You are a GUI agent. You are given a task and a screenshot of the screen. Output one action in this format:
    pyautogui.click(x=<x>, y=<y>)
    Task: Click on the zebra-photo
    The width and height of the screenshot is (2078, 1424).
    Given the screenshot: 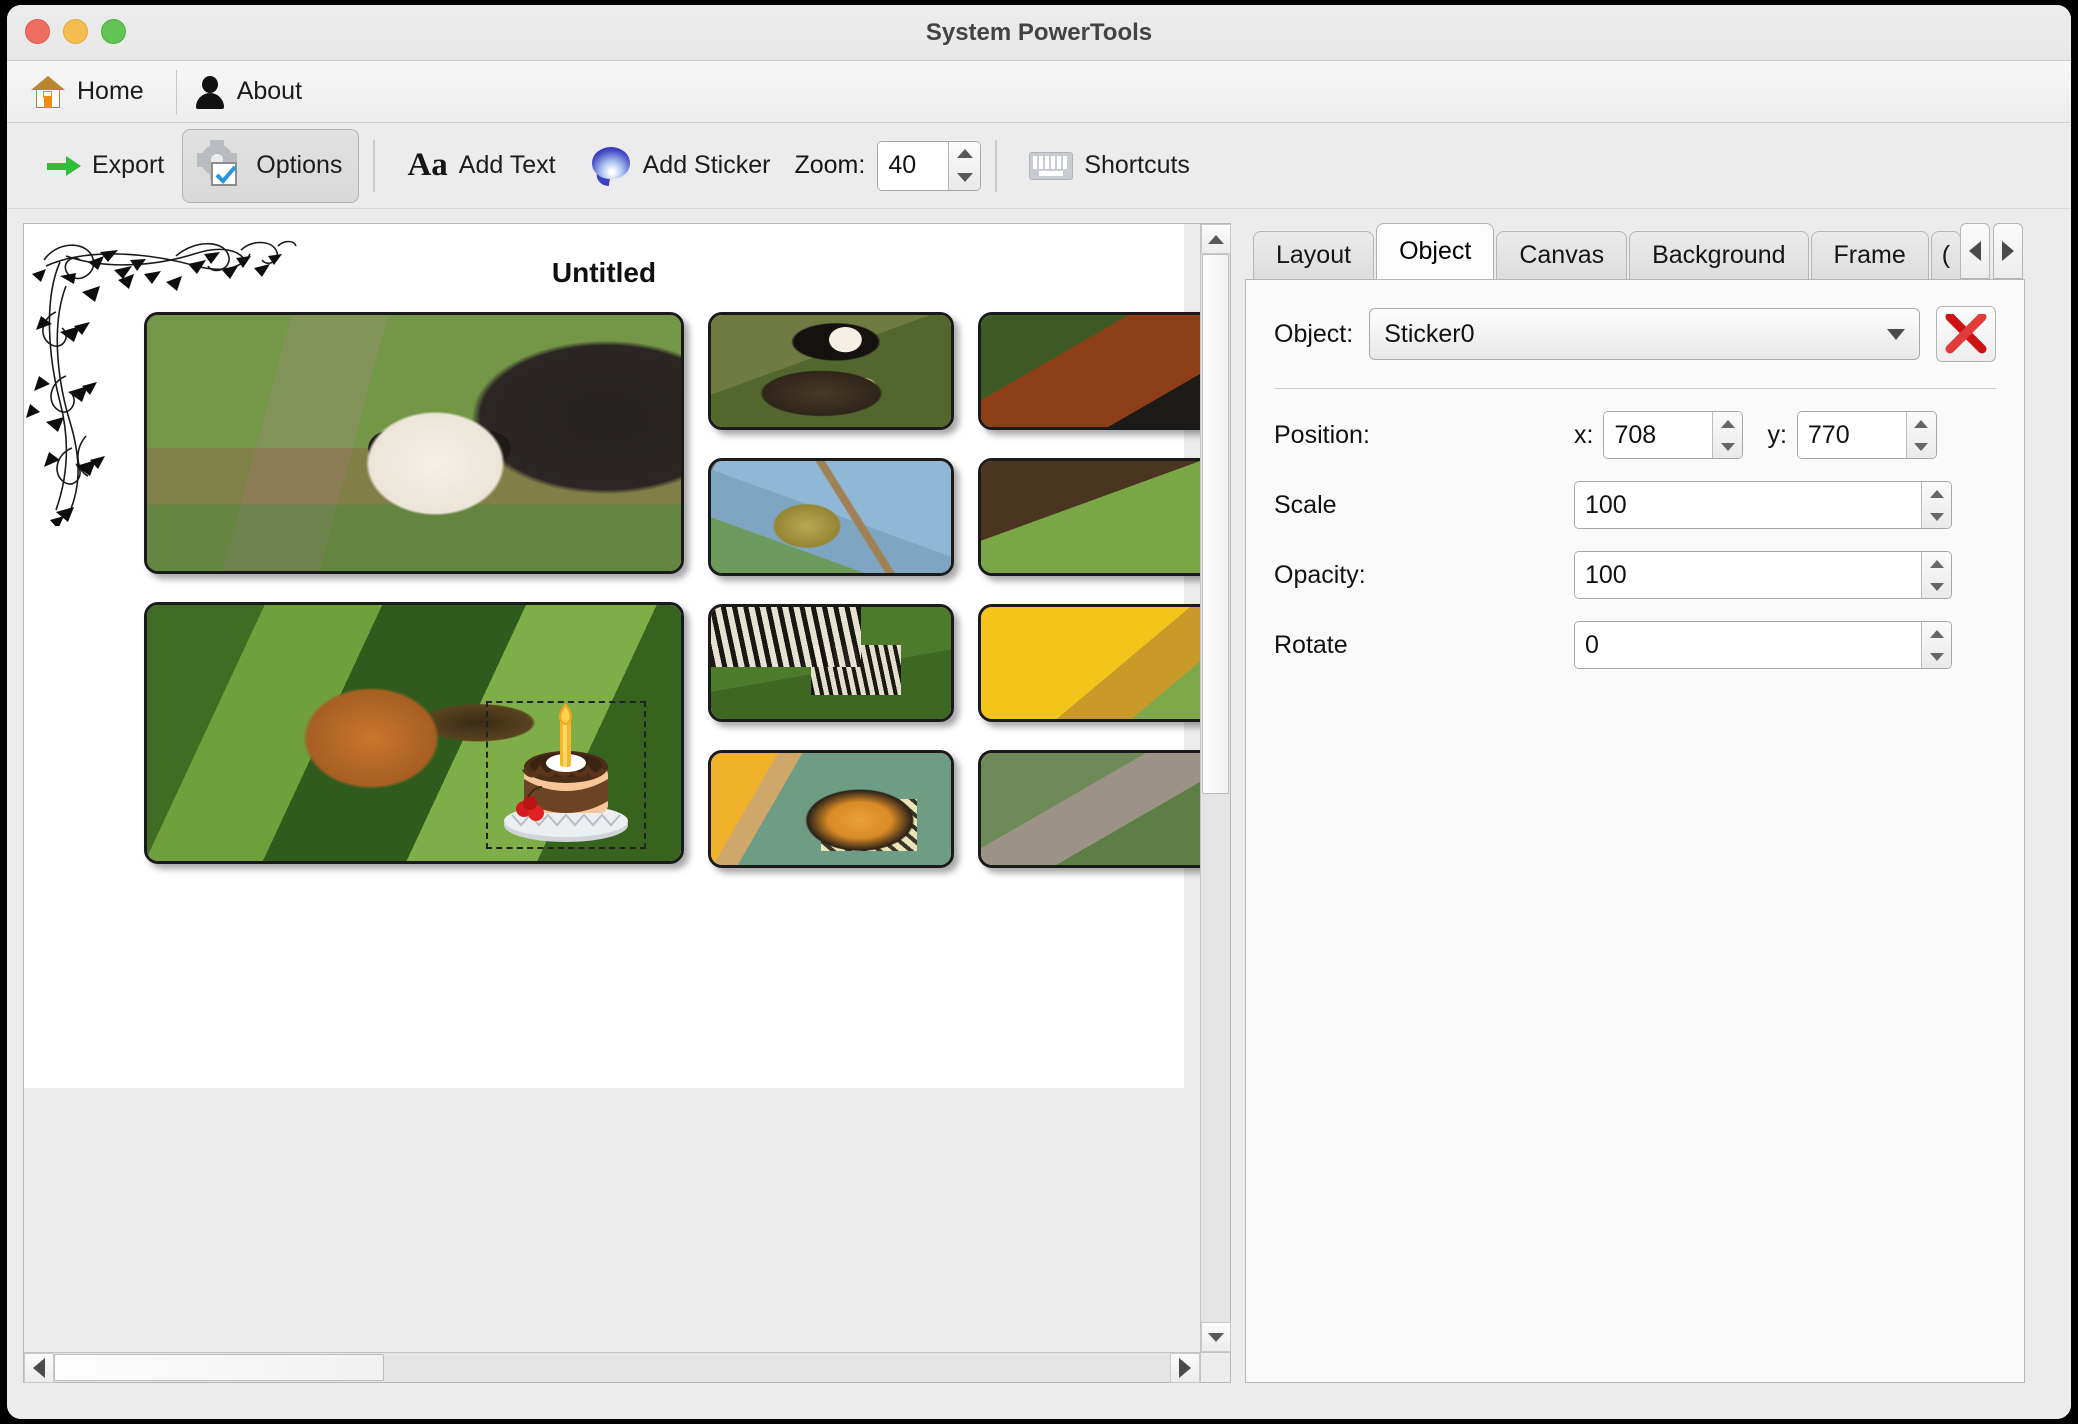 What is the action you would take?
    pyautogui.click(x=831, y=663)
    